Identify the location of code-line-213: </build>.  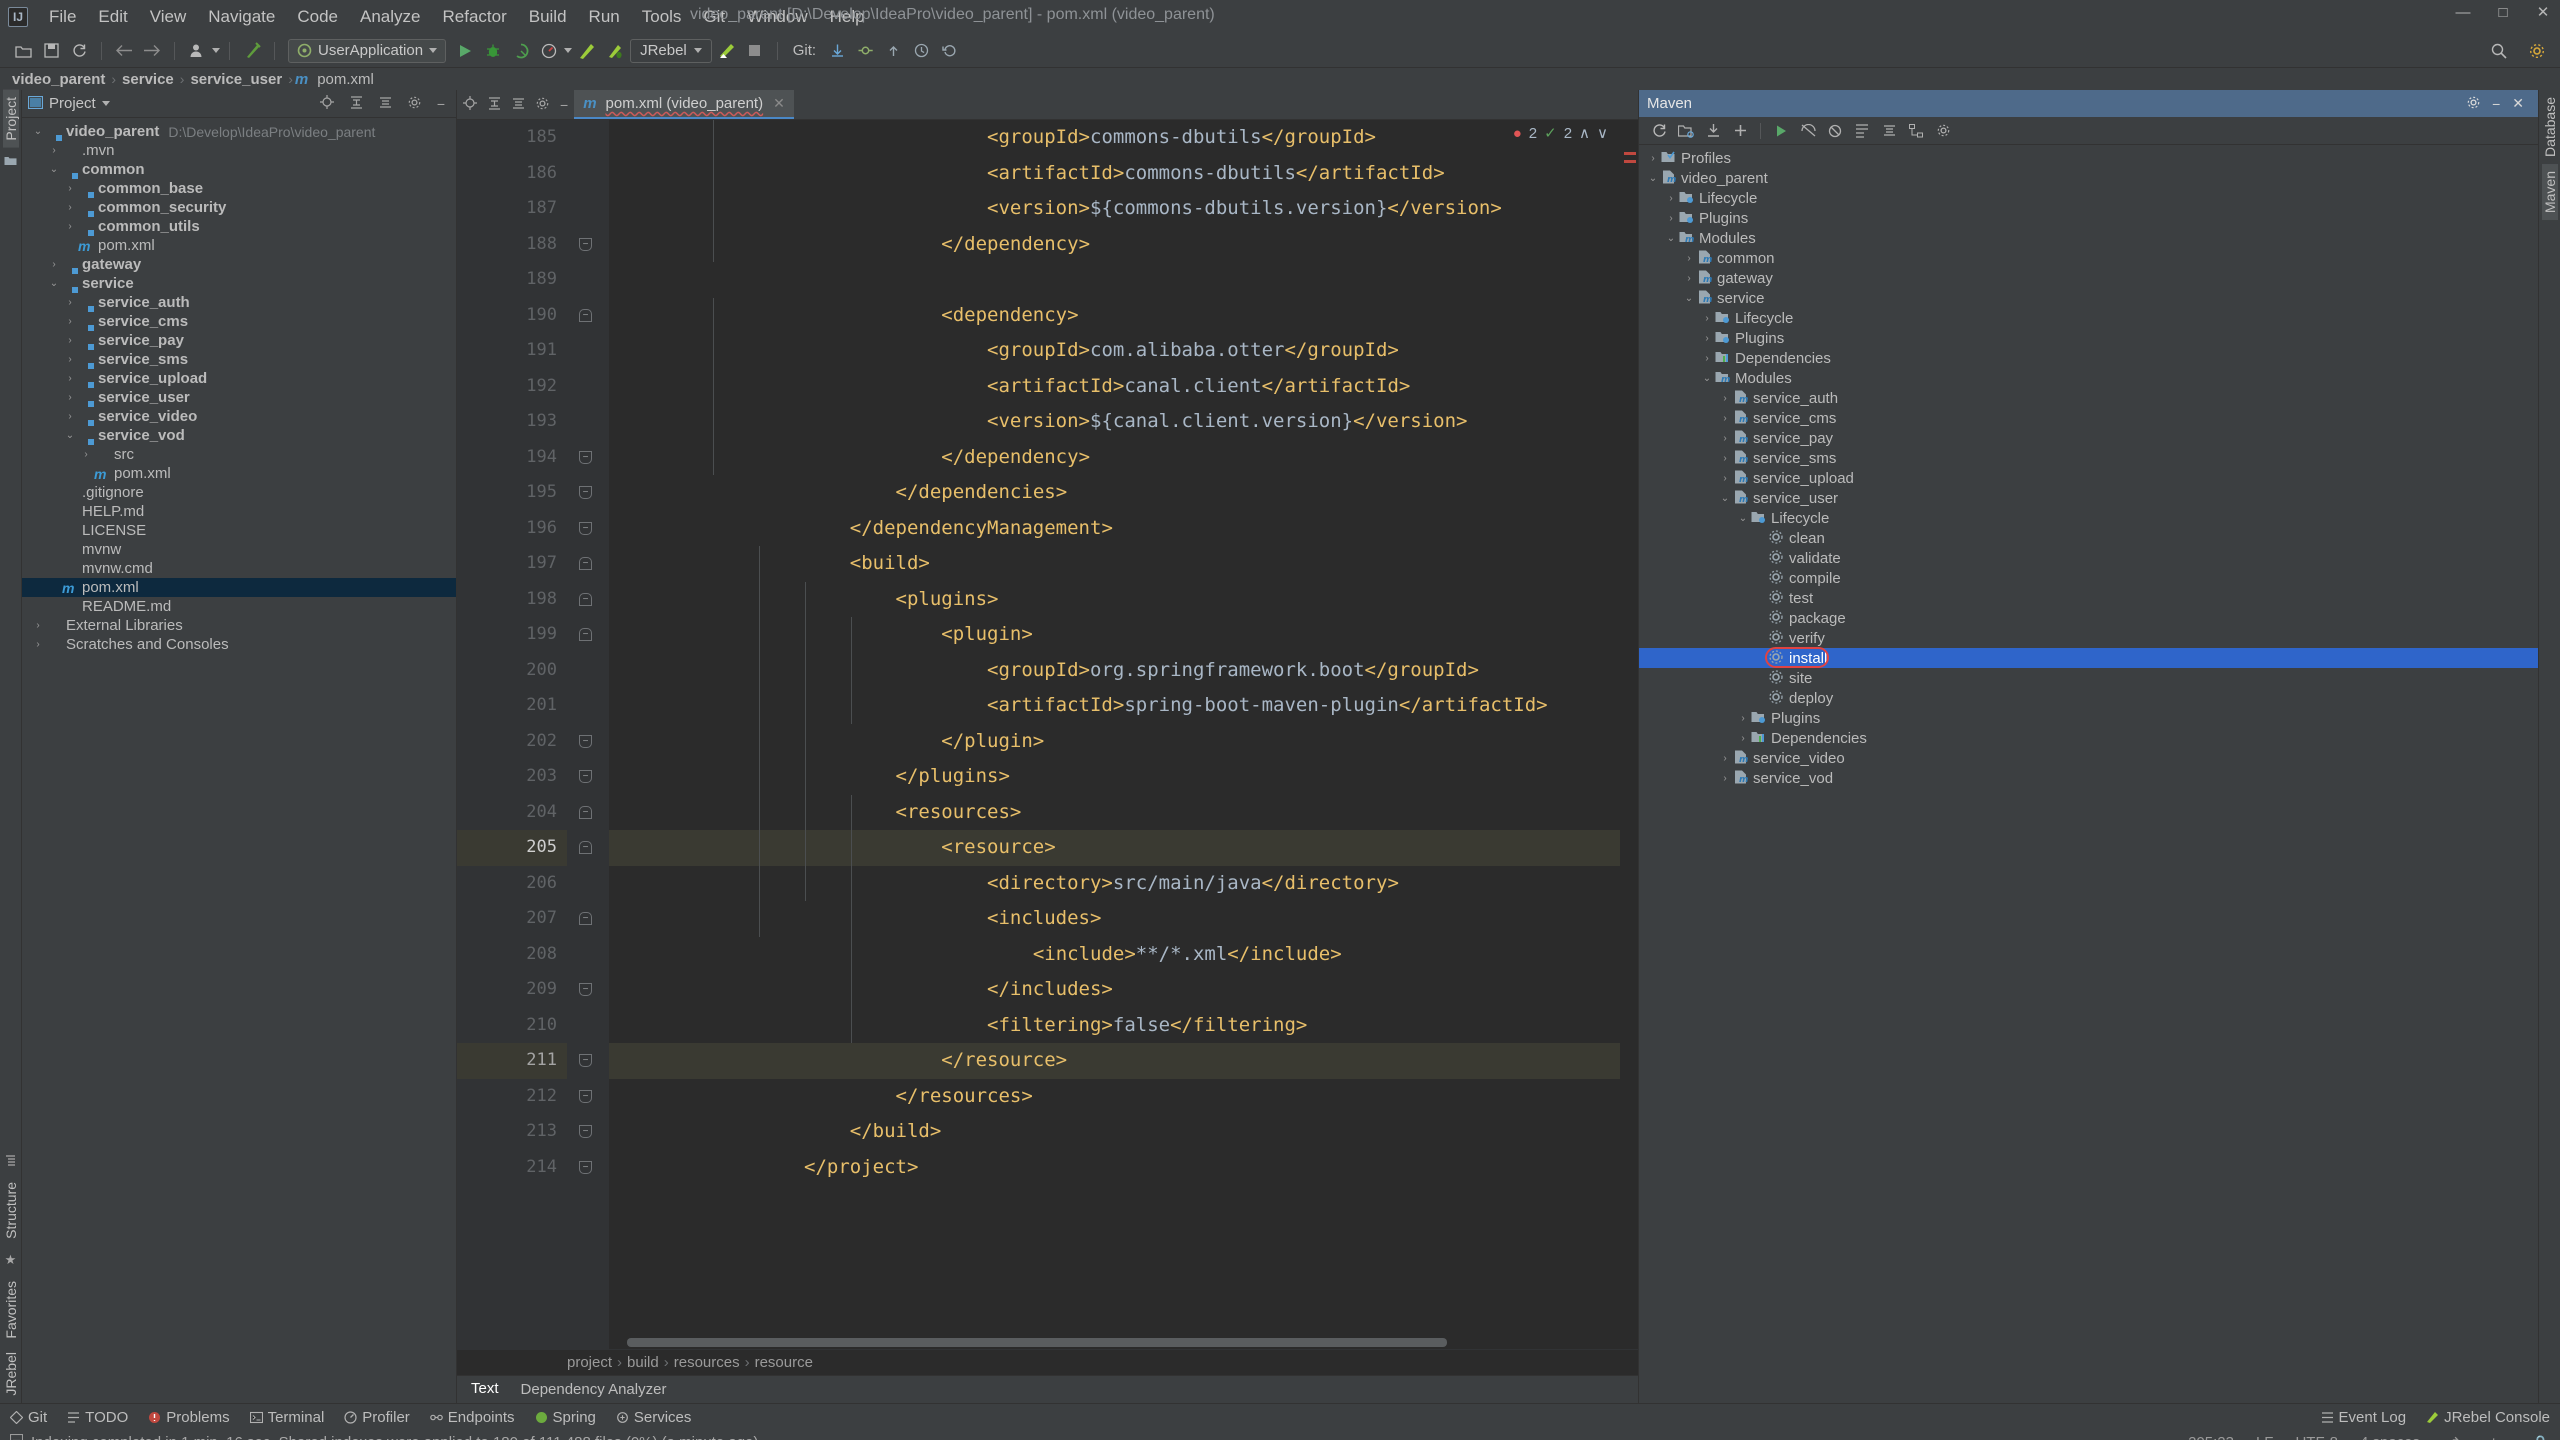
(1114, 1132).